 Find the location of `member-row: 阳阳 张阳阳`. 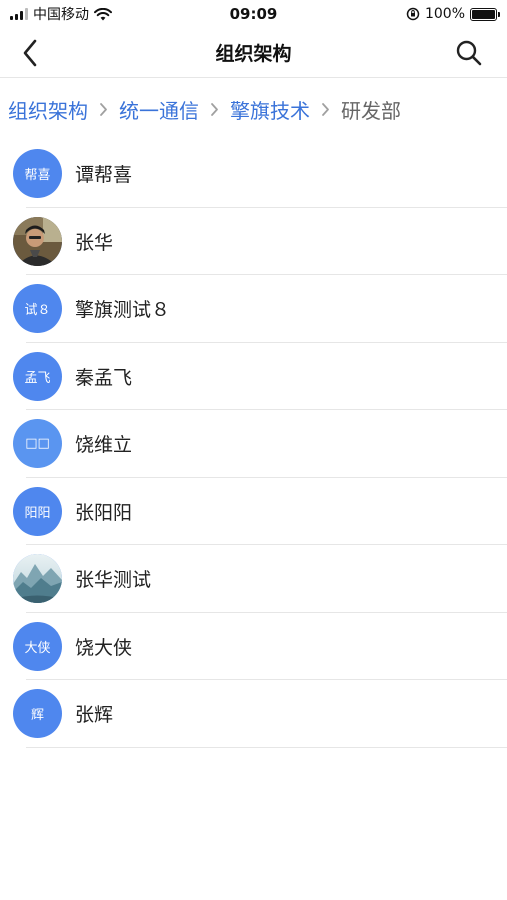

member-row: 阳阳 张阳阳 is located at coordinates (253, 512).